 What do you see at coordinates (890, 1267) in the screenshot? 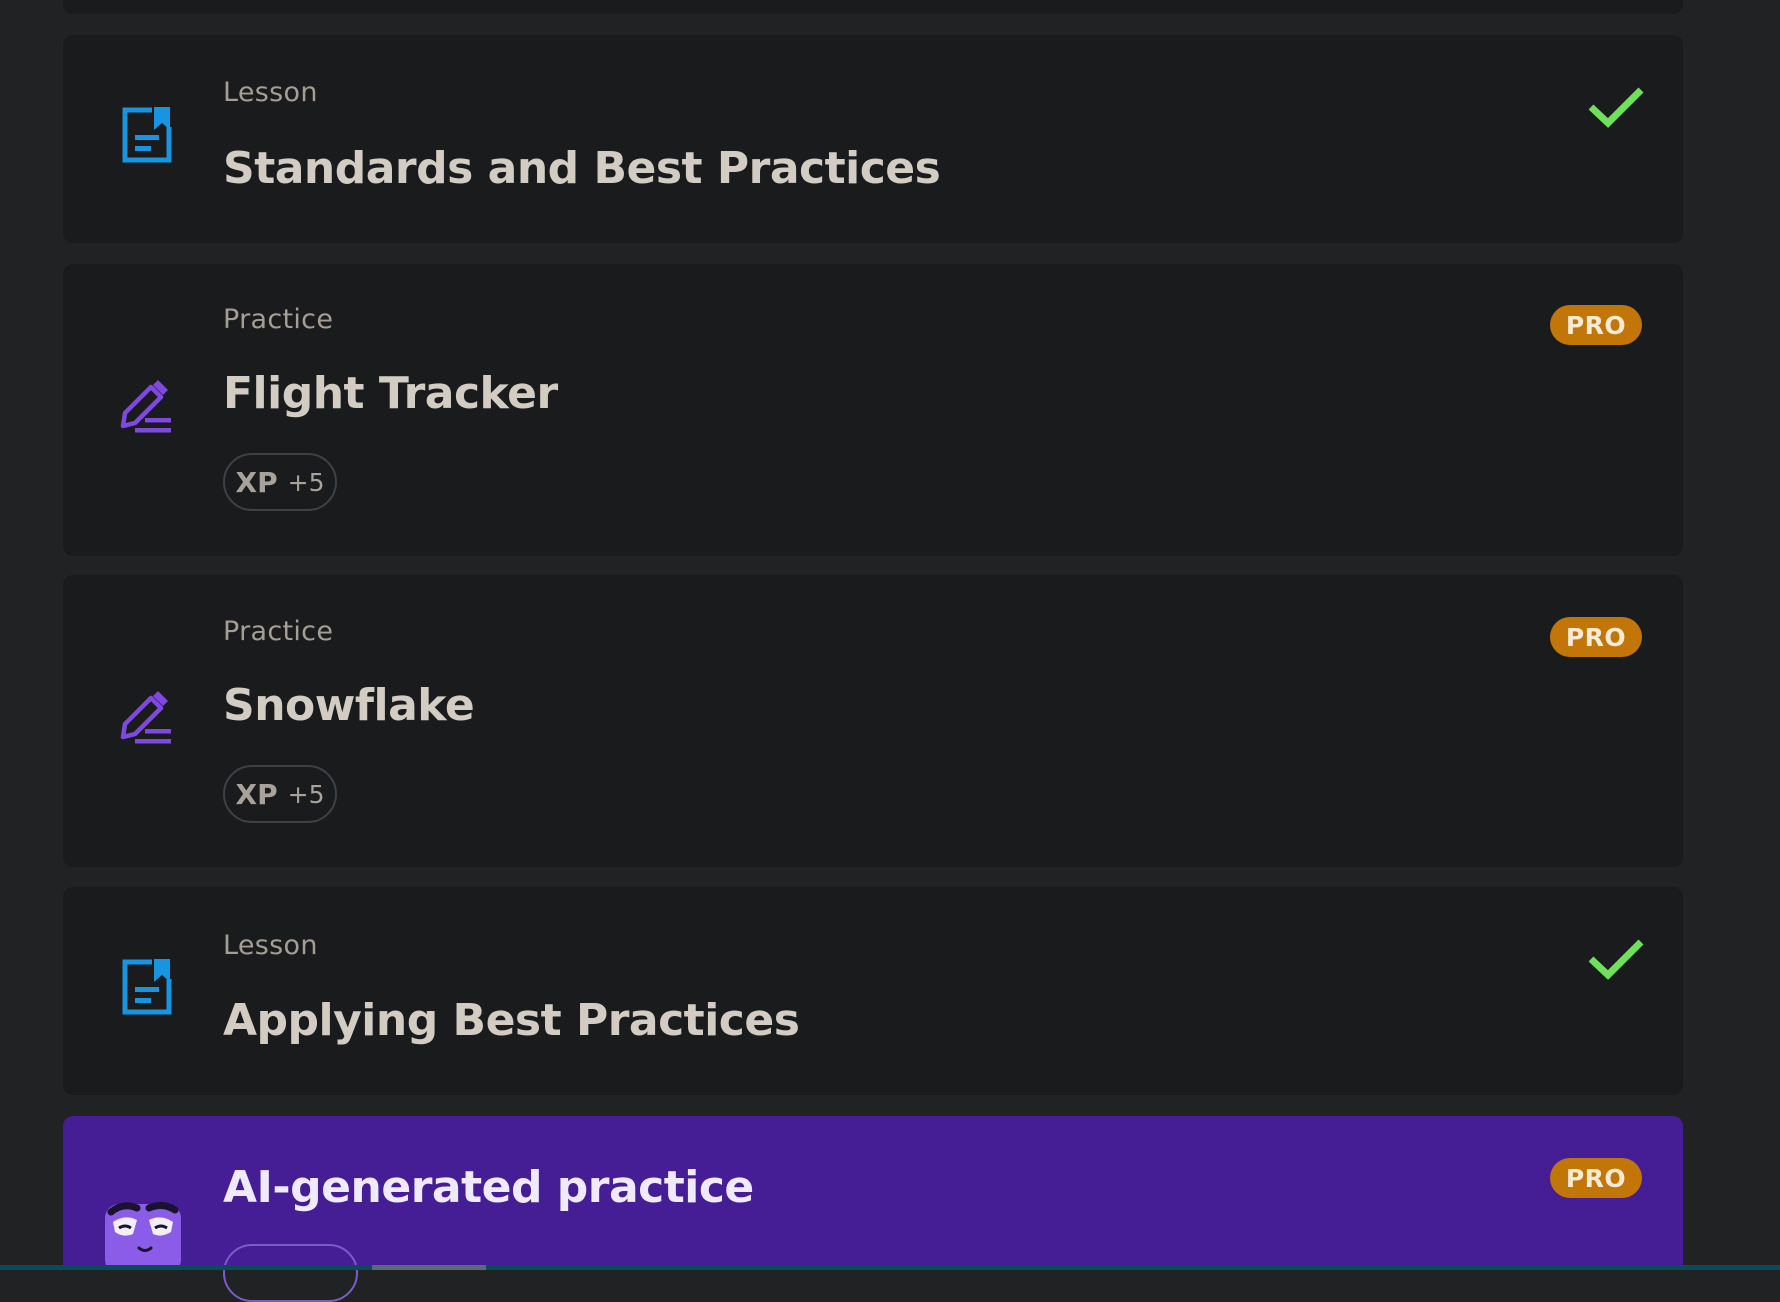
I see `horizontal-scrollbar-track` at bounding box center [890, 1267].